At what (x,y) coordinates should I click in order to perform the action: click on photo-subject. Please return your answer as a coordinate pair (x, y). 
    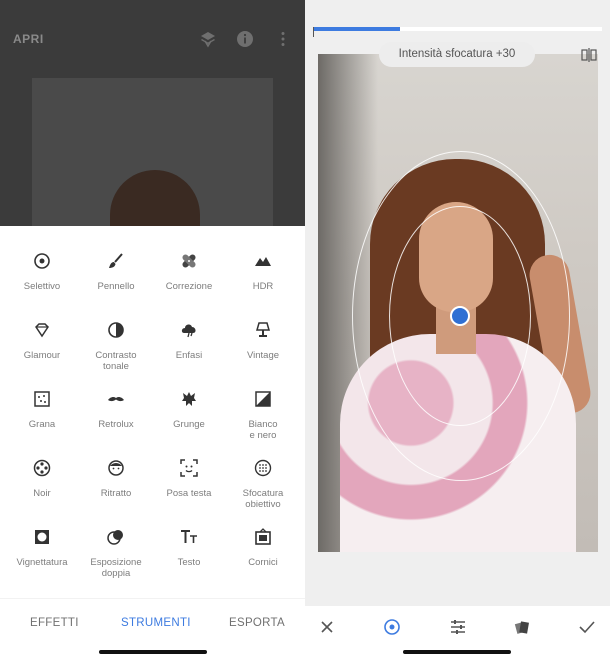
    Looking at the image, I should click on (155, 198).